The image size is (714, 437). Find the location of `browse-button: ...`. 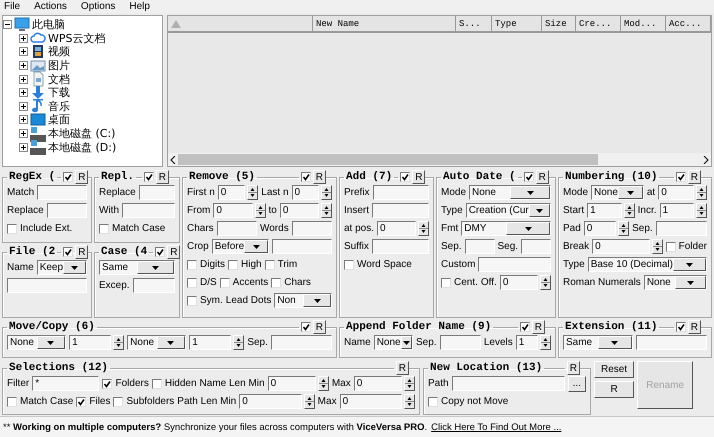

browse-button: ... is located at coordinates (577, 384).